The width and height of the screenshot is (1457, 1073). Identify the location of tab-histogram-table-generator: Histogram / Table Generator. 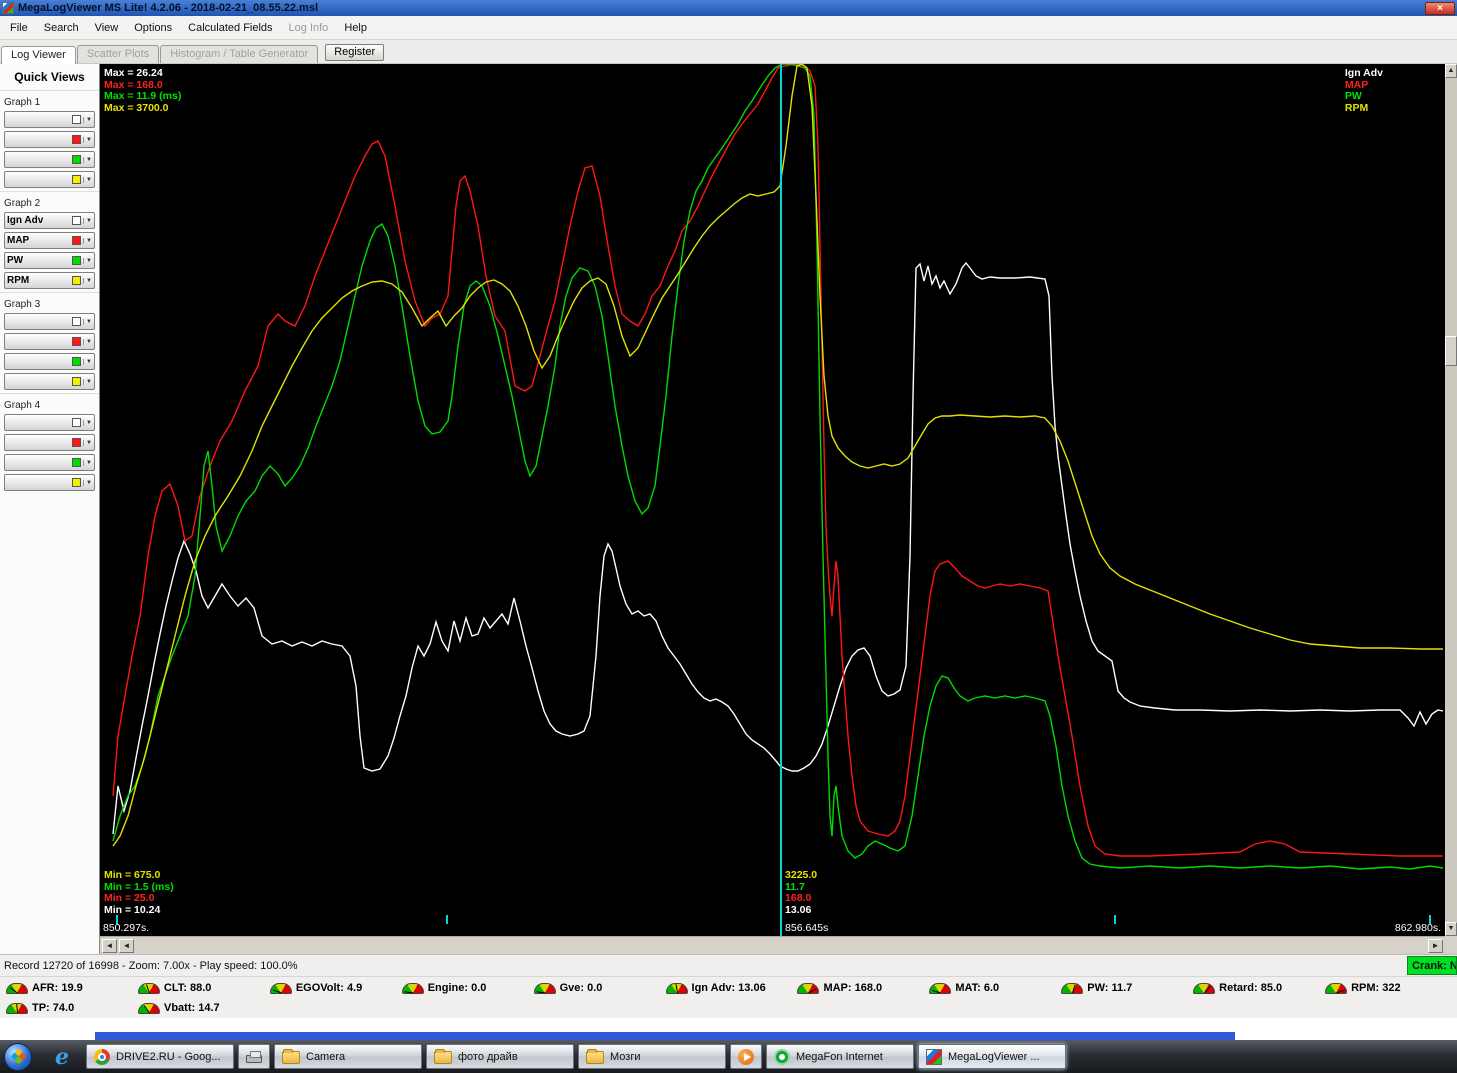
(239, 54).